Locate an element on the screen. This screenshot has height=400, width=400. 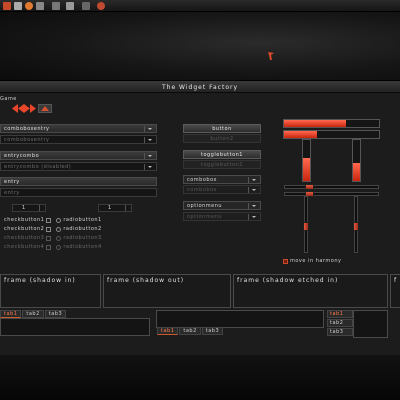
frame-partial: f is located at coordinates (395, 291).